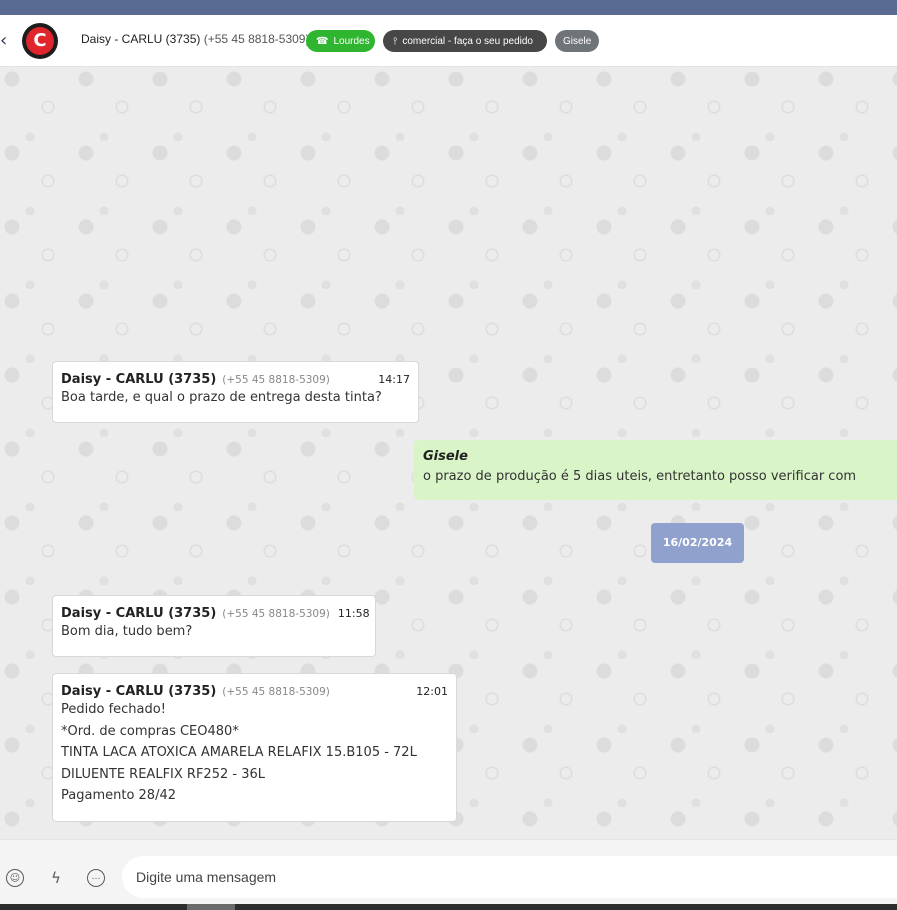 This screenshot has height=910, width=897. Describe the element at coordinates (127, 631) in the screenshot. I see `message-text: Bom dia, tudo bem?` at that location.